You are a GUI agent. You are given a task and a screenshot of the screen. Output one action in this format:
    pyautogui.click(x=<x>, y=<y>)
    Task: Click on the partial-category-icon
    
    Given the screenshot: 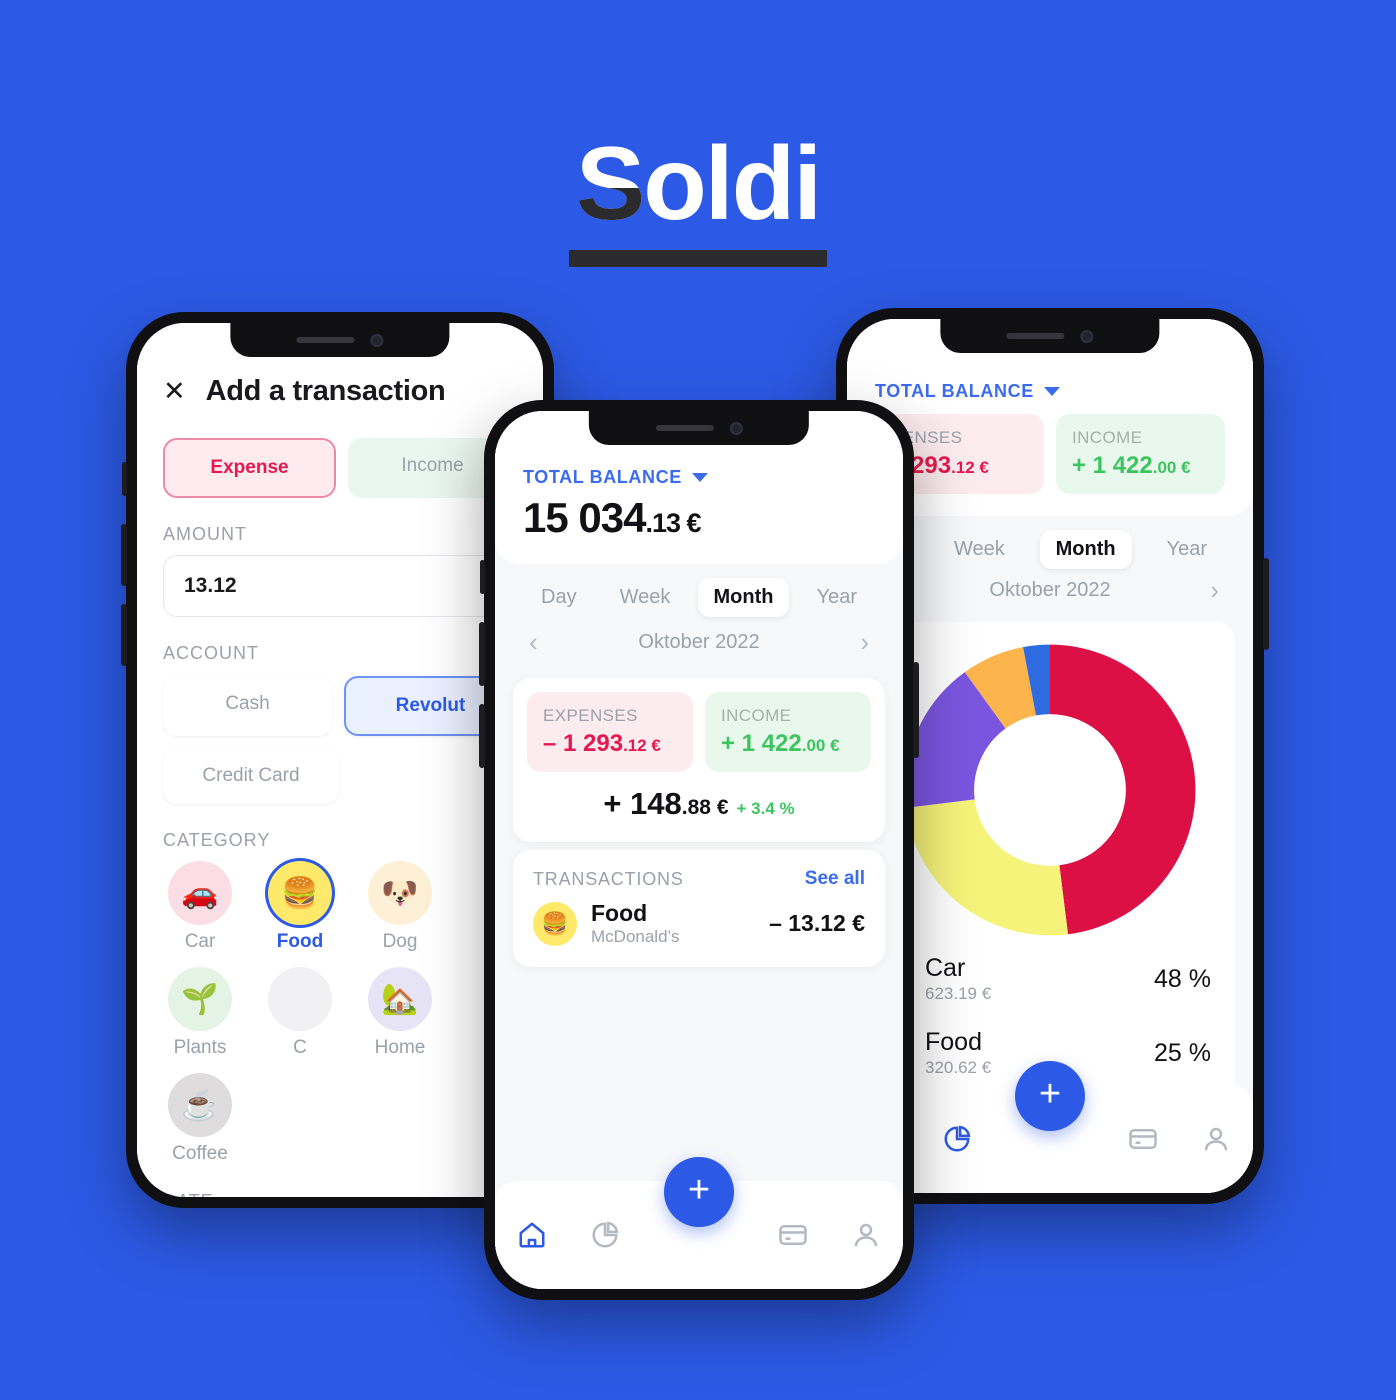 What is the action you would take?
    pyautogui.click(x=300, y=999)
    